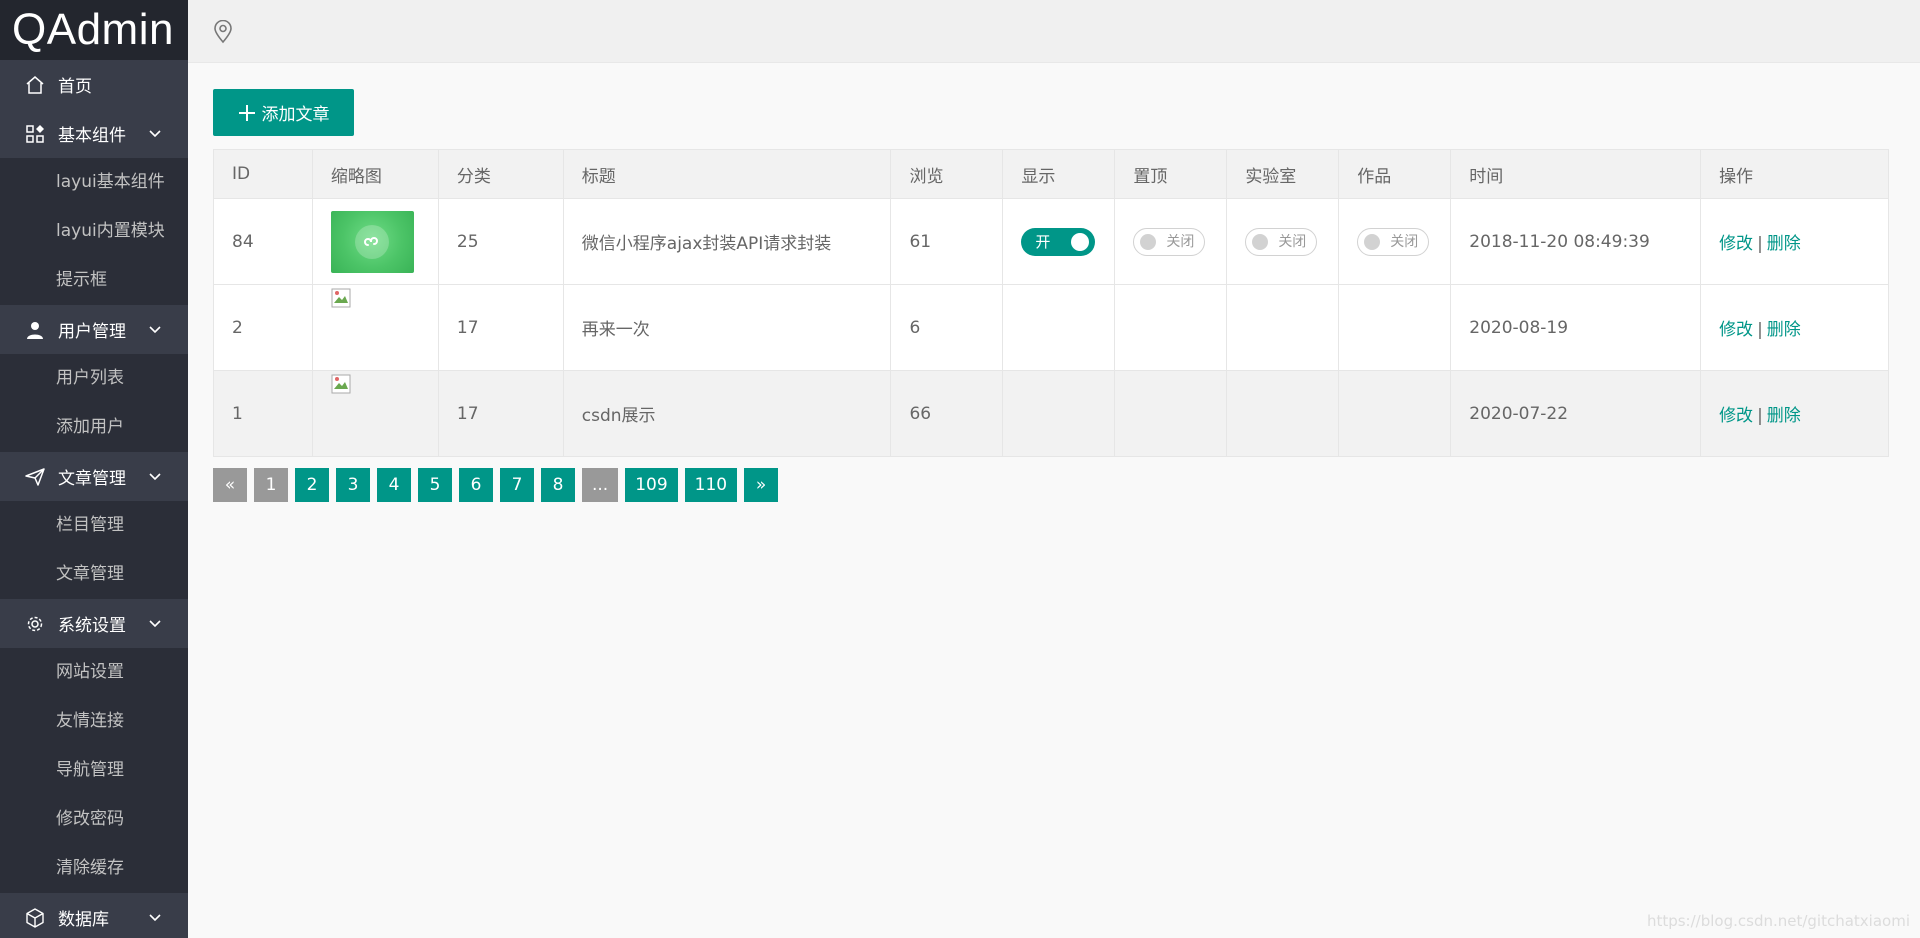 This screenshot has height=938, width=1920. Describe the element at coordinates (353, 485) in the screenshot. I see `pager-page: 3` at that location.